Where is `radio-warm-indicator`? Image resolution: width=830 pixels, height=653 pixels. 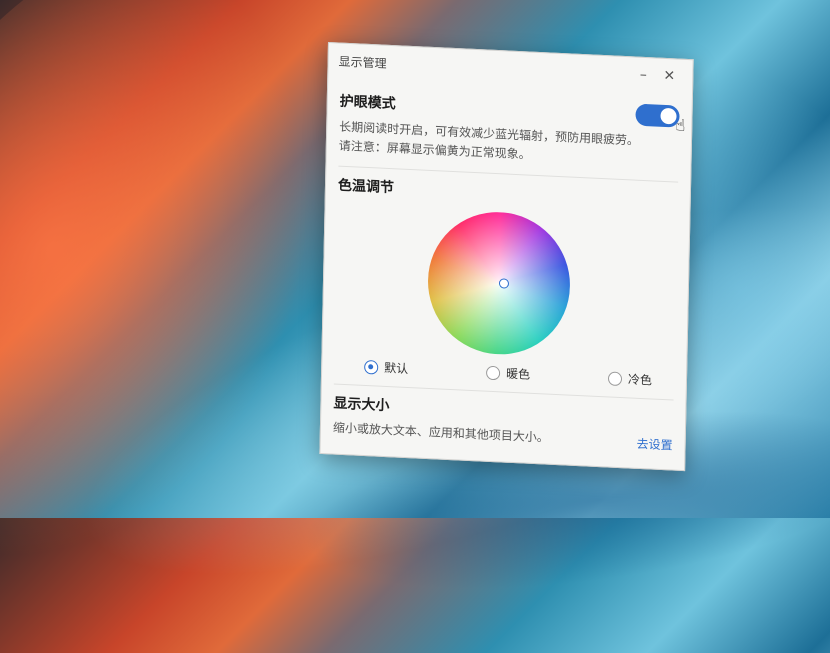 radio-warm-indicator is located at coordinates (493, 372).